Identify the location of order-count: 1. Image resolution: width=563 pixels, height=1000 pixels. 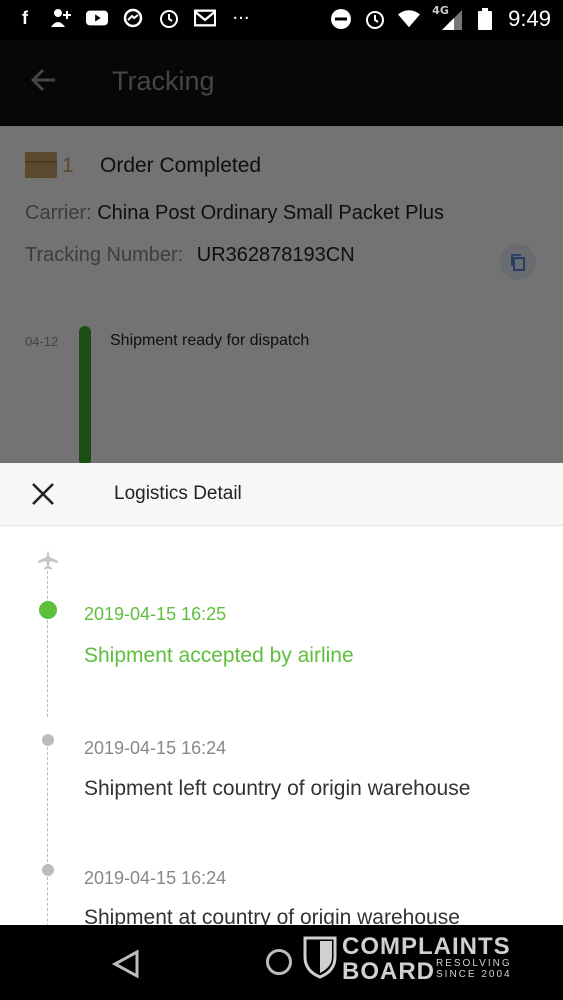
(68, 165).